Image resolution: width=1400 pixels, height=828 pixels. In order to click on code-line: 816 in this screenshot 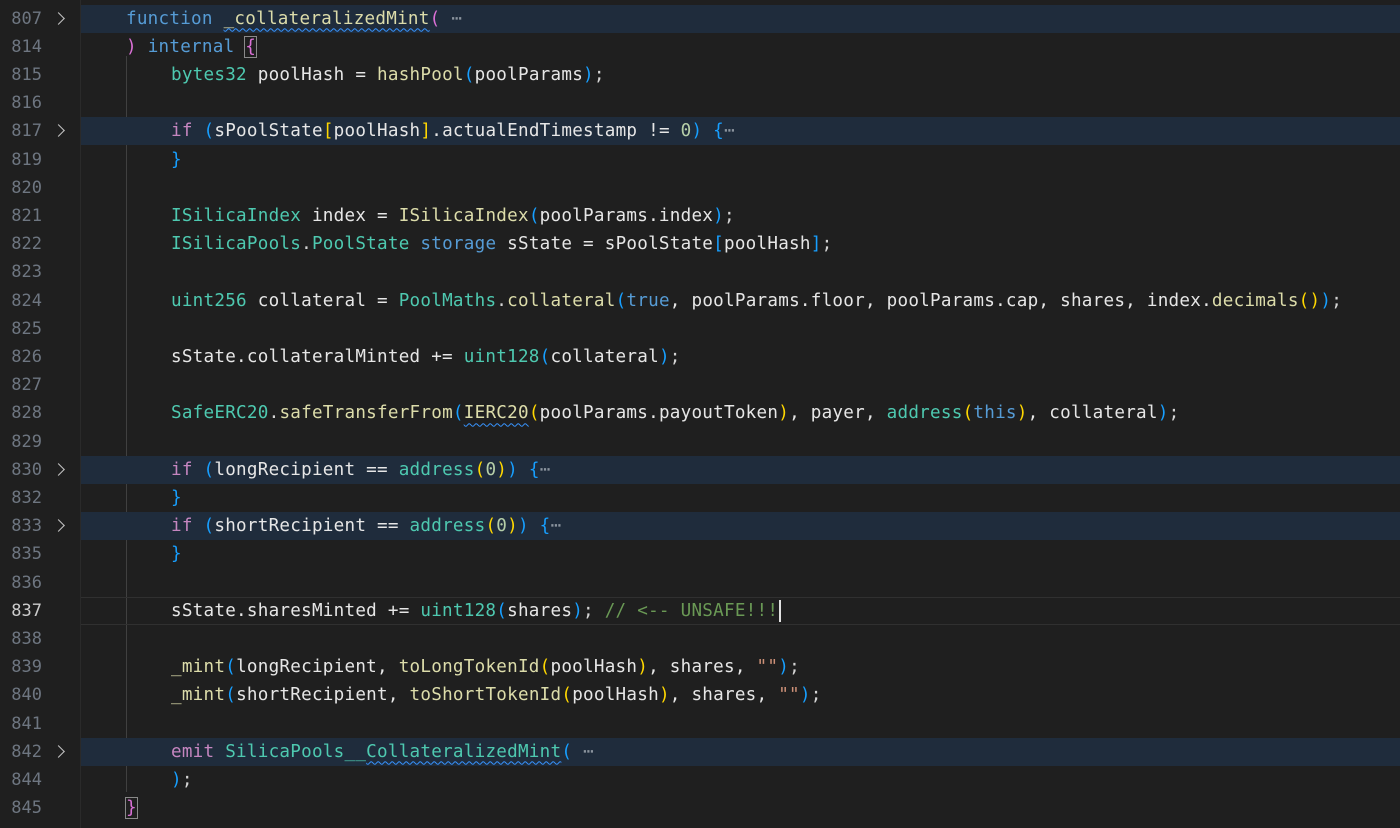, I will do `click(700, 103)`.